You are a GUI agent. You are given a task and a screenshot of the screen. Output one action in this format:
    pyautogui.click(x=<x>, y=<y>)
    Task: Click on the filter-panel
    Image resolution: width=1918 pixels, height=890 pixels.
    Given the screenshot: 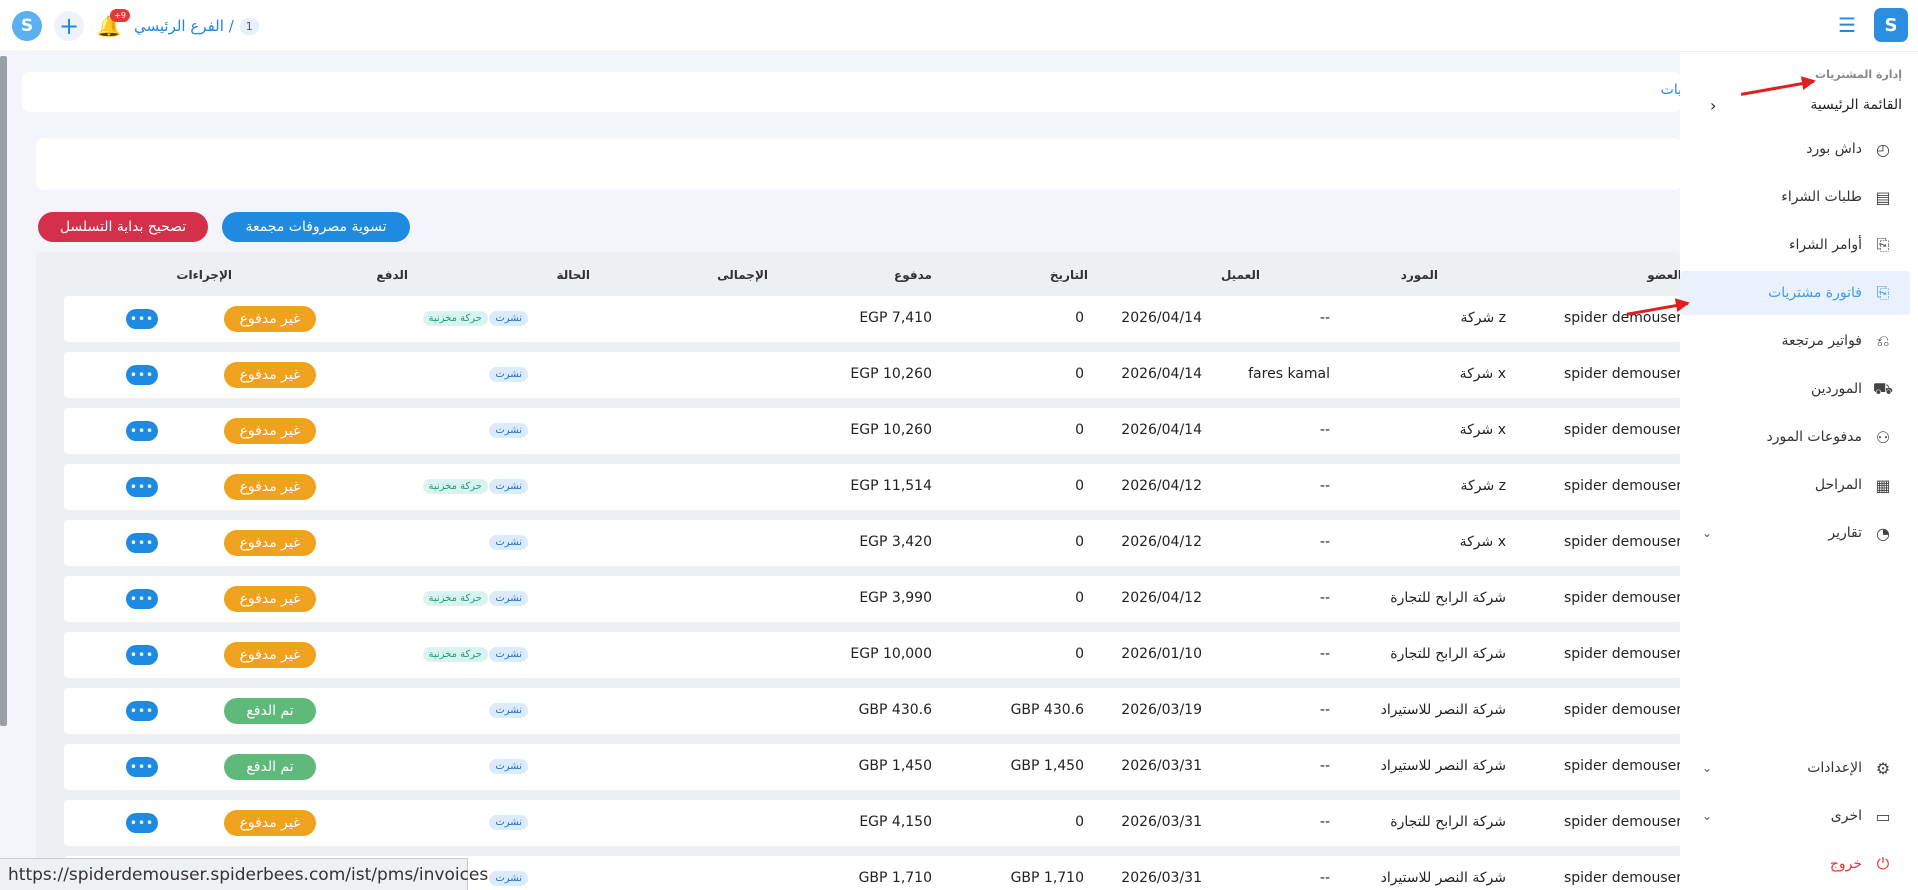 What is the action you would take?
    pyautogui.click(x=859, y=164)
    